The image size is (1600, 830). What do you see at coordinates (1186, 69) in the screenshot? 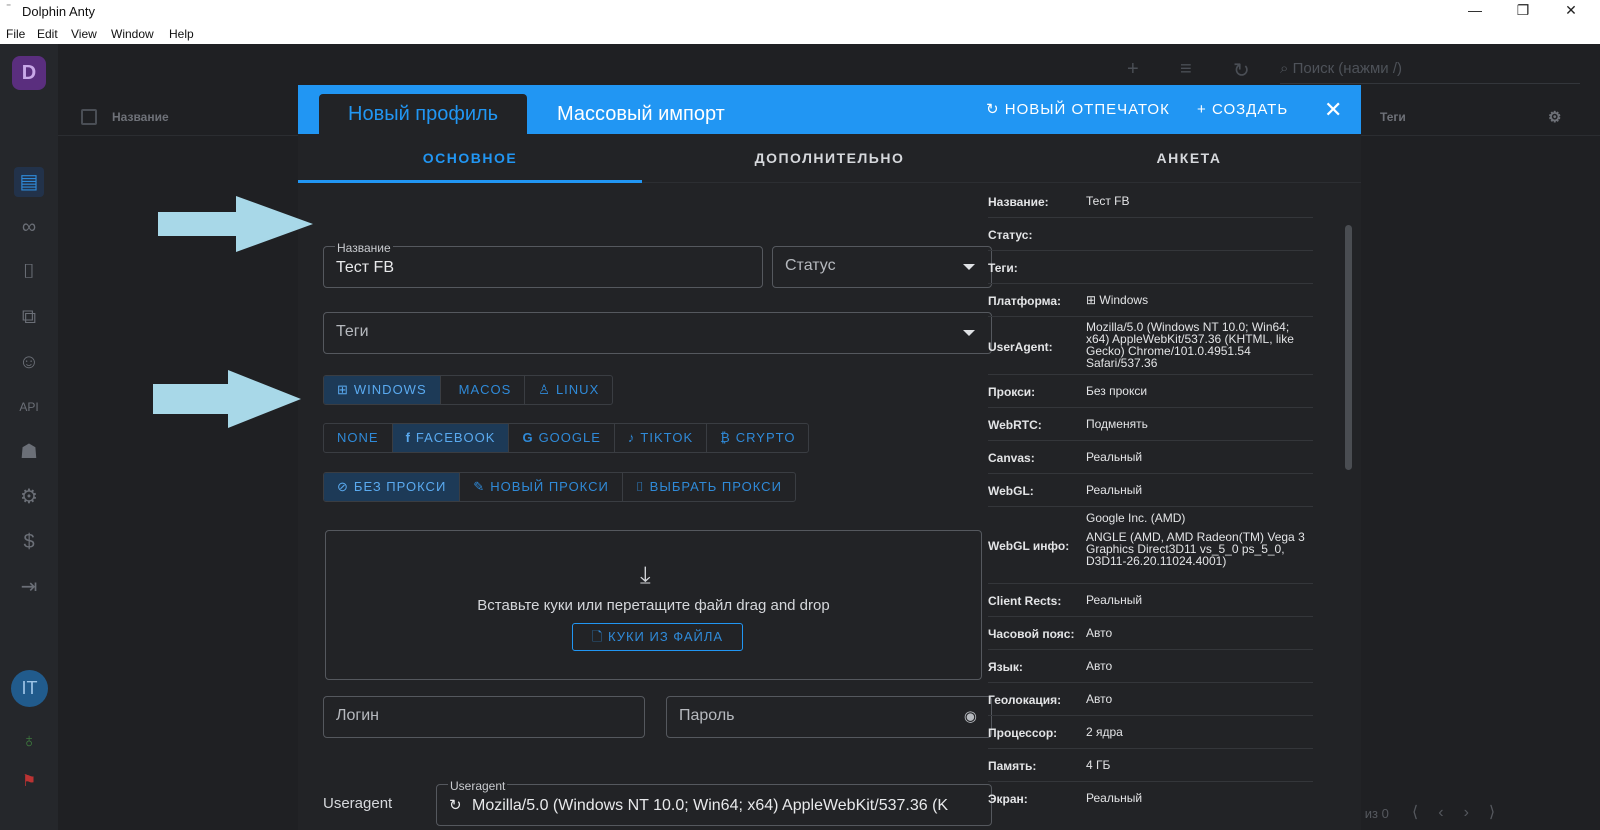
I see `bg-filter-icon: ≡` at bounding box center [1186, 69].